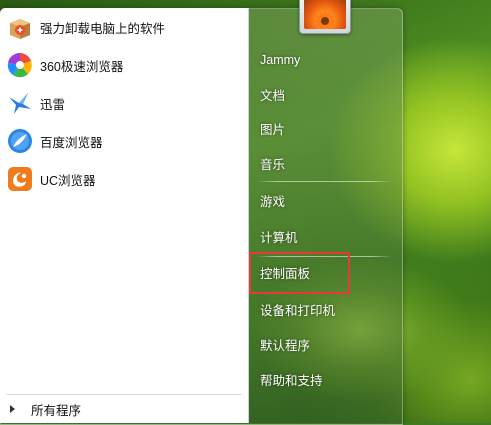 This screenshot has height=425, width=491. I want to click on games-link: 游戏, so click(272, 202).